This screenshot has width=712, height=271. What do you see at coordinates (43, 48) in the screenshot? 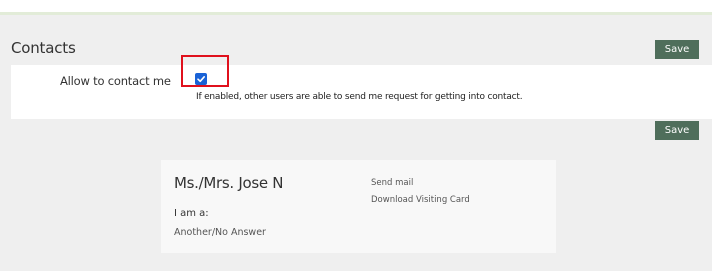
I see `section-title: Contacts` at bounding box center [43, 48].